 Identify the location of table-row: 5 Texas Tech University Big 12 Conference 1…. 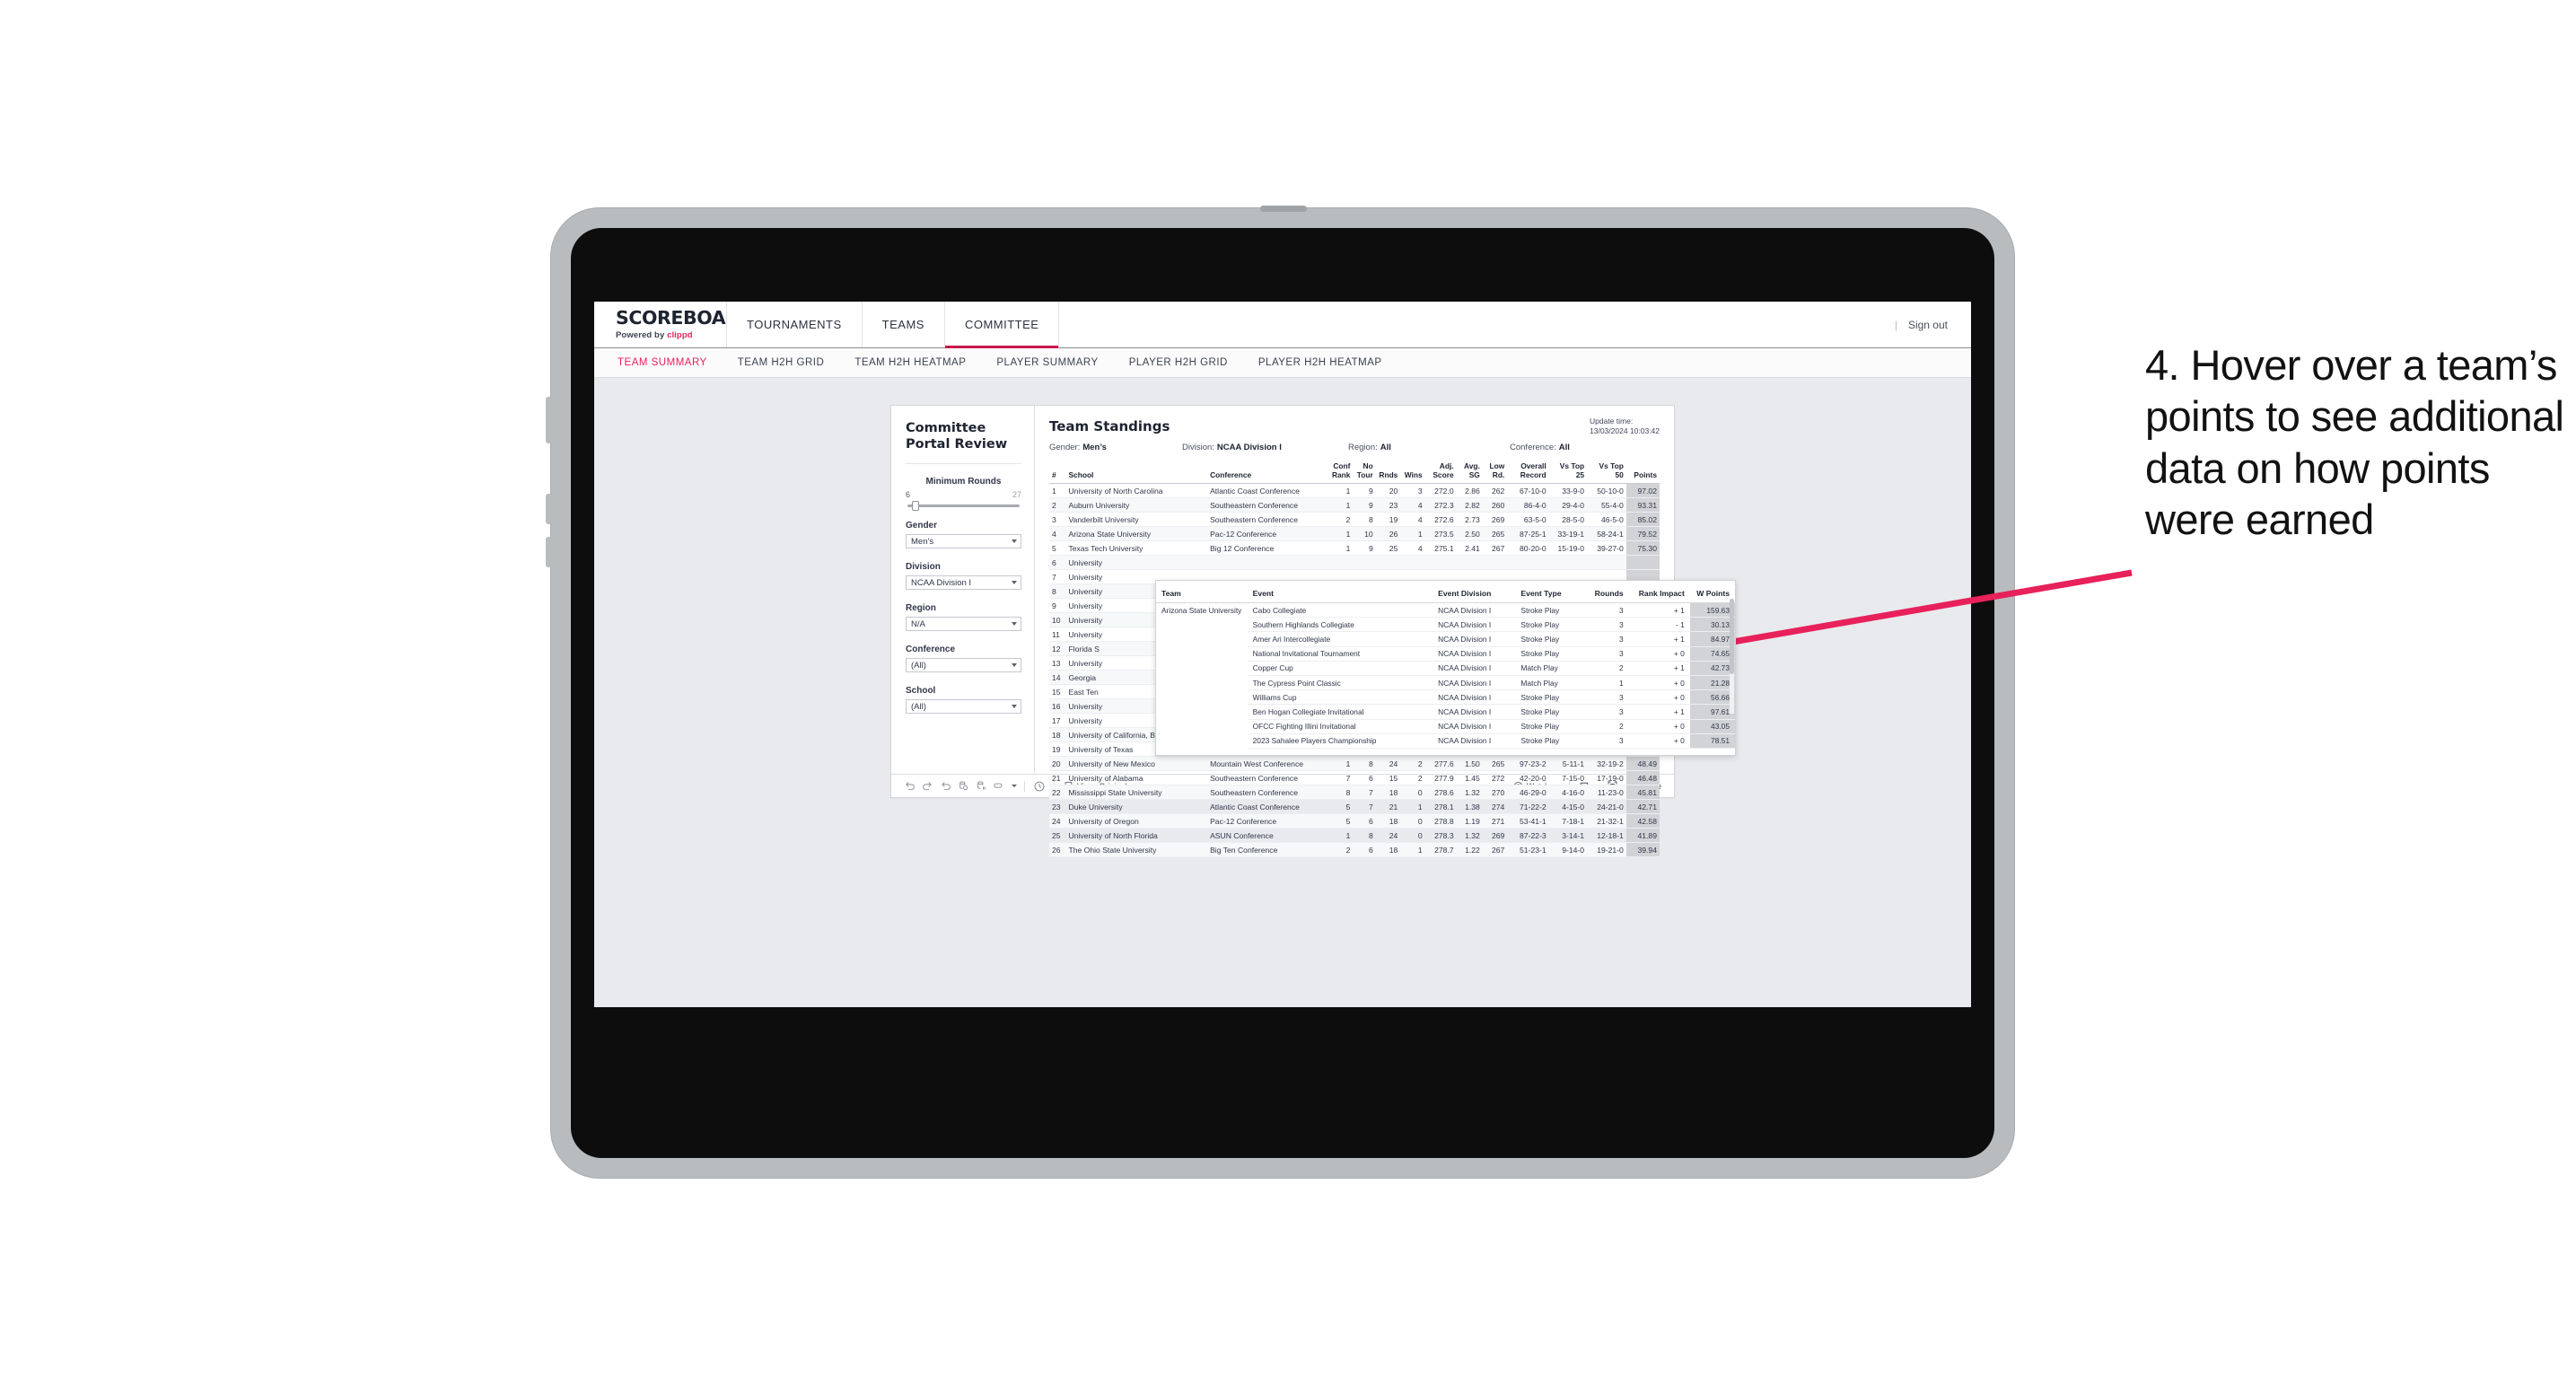
(1354, 548).